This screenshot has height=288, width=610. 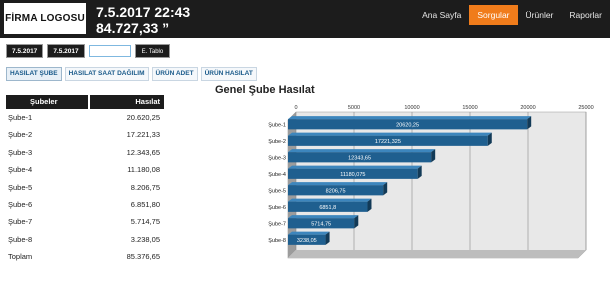 I want to click on total-value: 85.376,65, so click(x=143, y=257).